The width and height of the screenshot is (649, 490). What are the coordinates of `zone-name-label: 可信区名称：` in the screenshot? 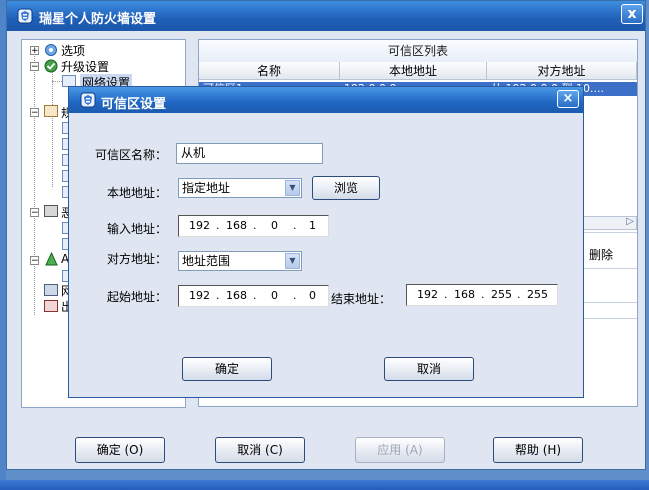 It's located at (131, 155).